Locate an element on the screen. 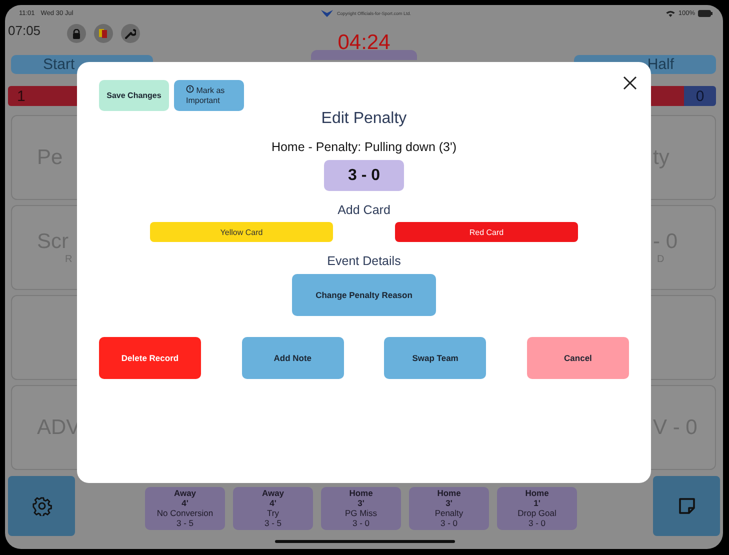 This screenshot has height=555, width=729. wifi-icon is located at coordinates (671, 13).